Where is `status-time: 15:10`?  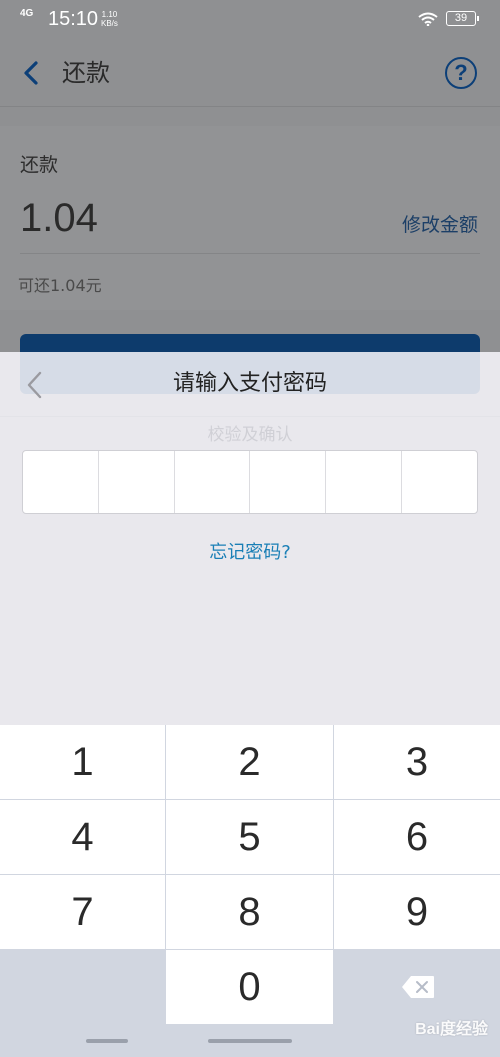
status-time: 15:10 is located at coordinates (73, 19).